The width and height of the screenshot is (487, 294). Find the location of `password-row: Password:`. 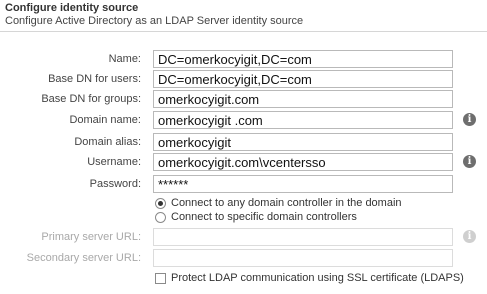

password-row: Password: is located at coordinates (243, 184).